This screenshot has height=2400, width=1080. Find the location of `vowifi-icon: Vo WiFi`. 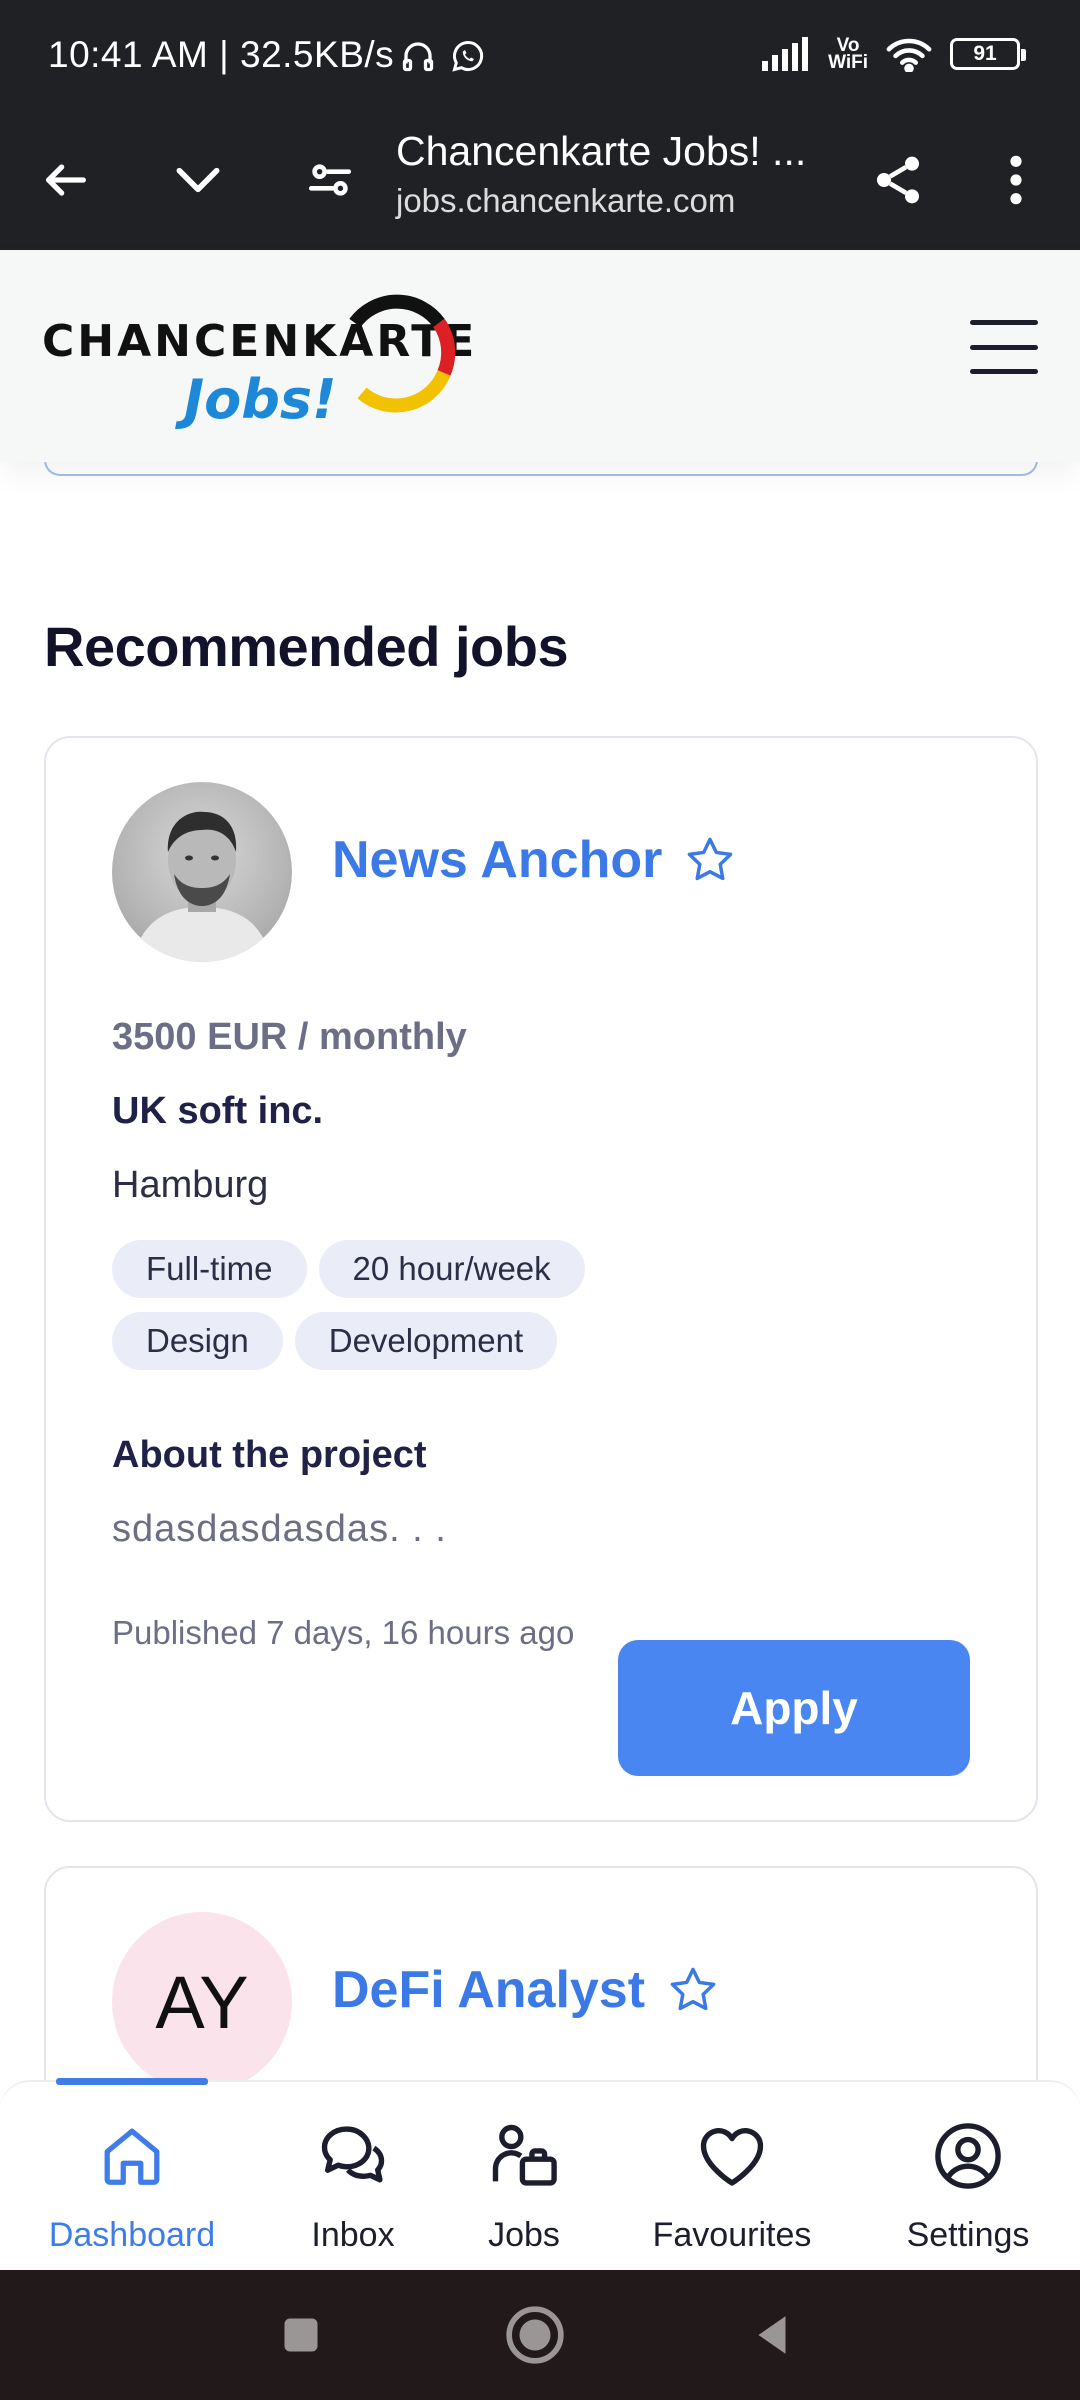

vowifi-icon: Vo WiFi is located at coordinates (848, 54).